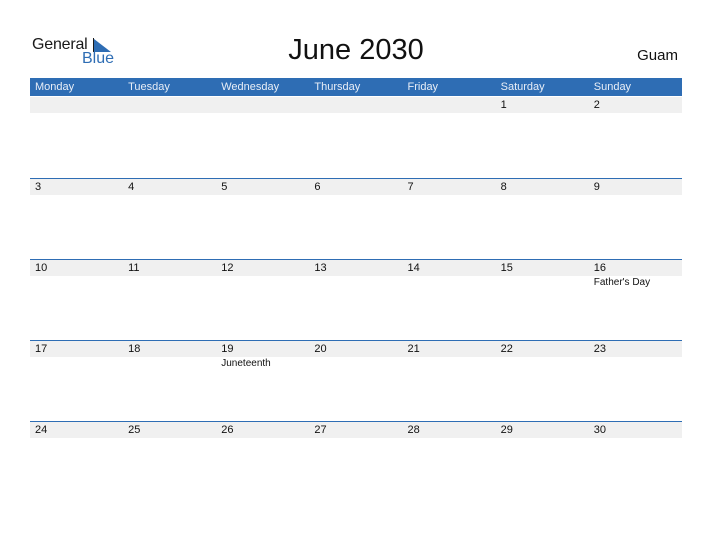  I want to click on day-number: 27, so click(320, 430).